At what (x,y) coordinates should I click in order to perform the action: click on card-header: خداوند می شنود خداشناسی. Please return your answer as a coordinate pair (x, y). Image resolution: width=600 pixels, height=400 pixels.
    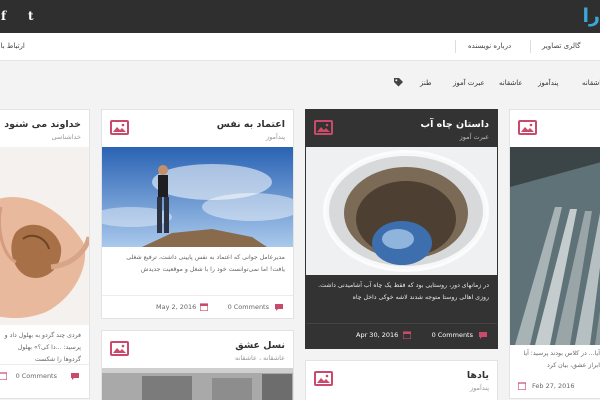
    Looking at the image, I should click on (44, 128).